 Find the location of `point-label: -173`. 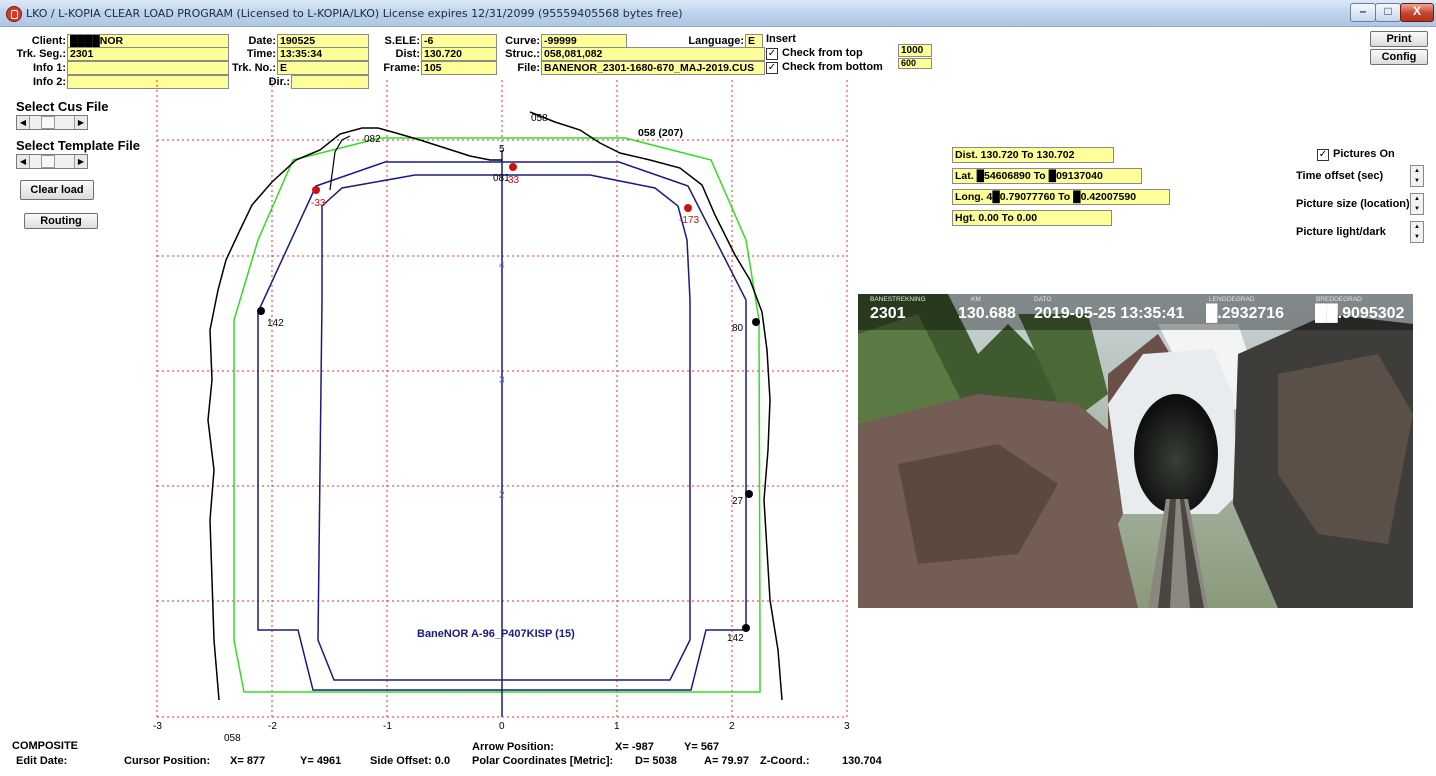

point-label: -173 is located at coordinates (689, 220).